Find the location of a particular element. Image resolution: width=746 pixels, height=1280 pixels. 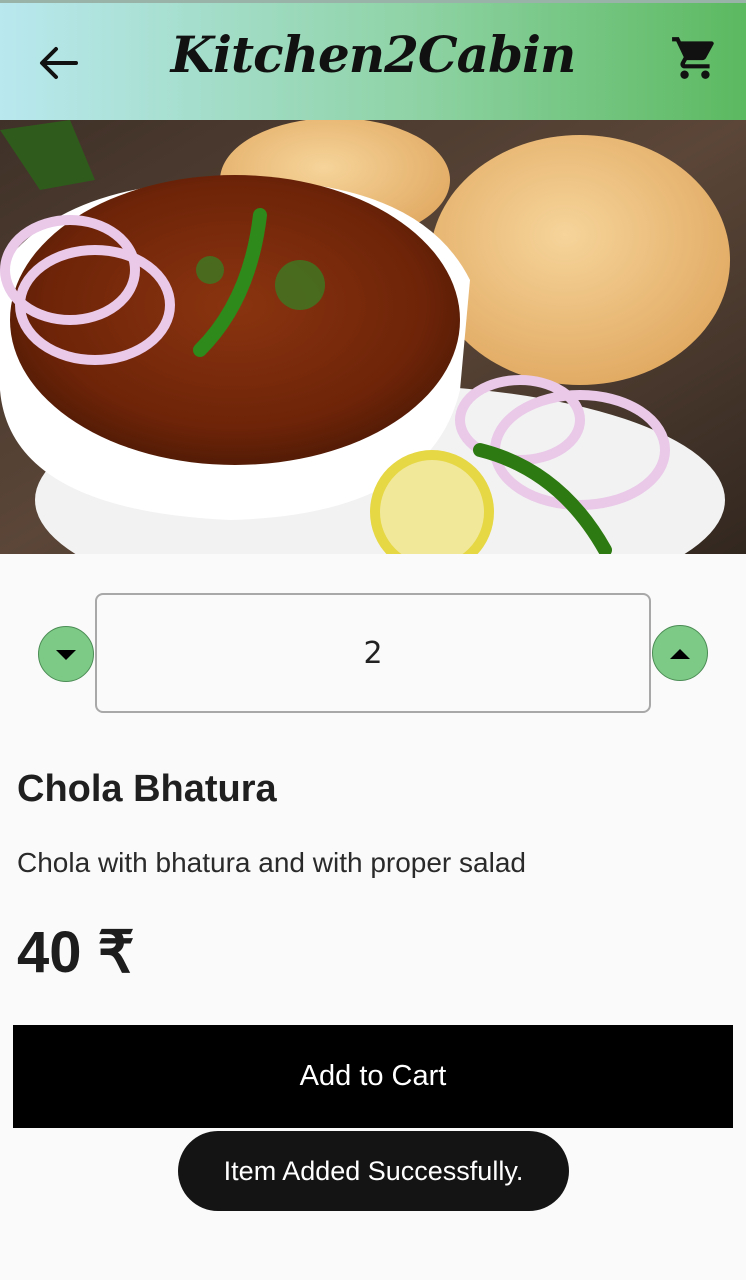

app-bar: Kitchen2Cabin is located at coordinates (373, 60).